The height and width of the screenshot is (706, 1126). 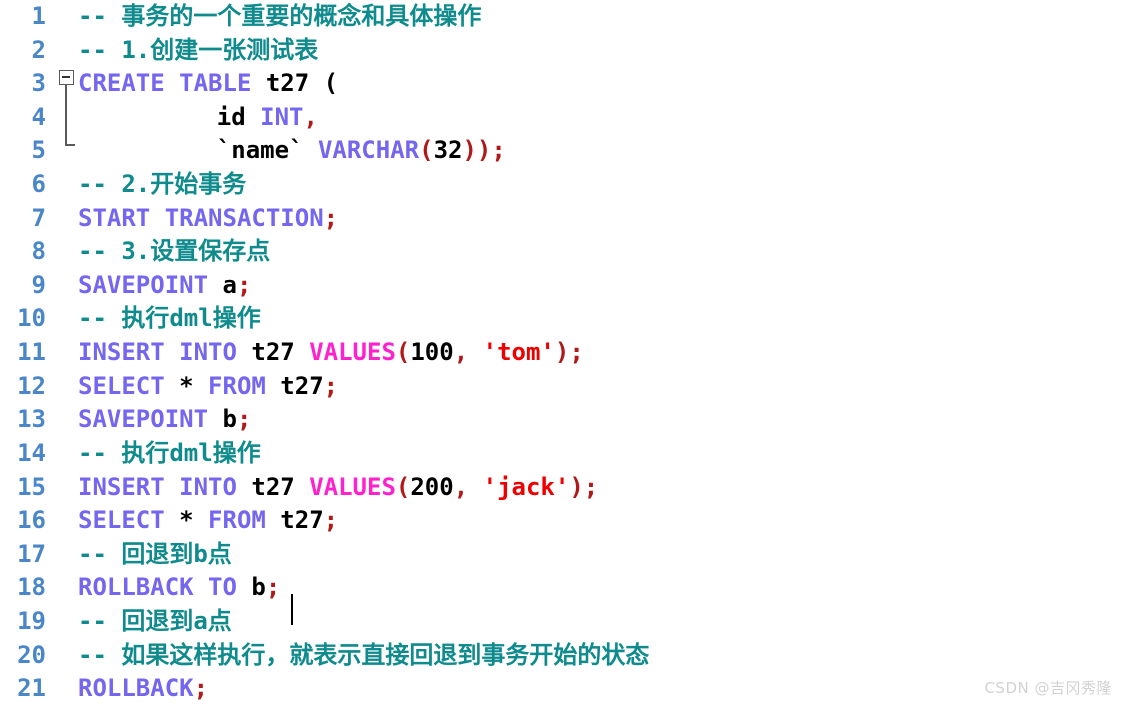 What do you see at coordinates (294, 385) in the screenshot?
I see `token-id: t27` at bounding box center [294, 385].